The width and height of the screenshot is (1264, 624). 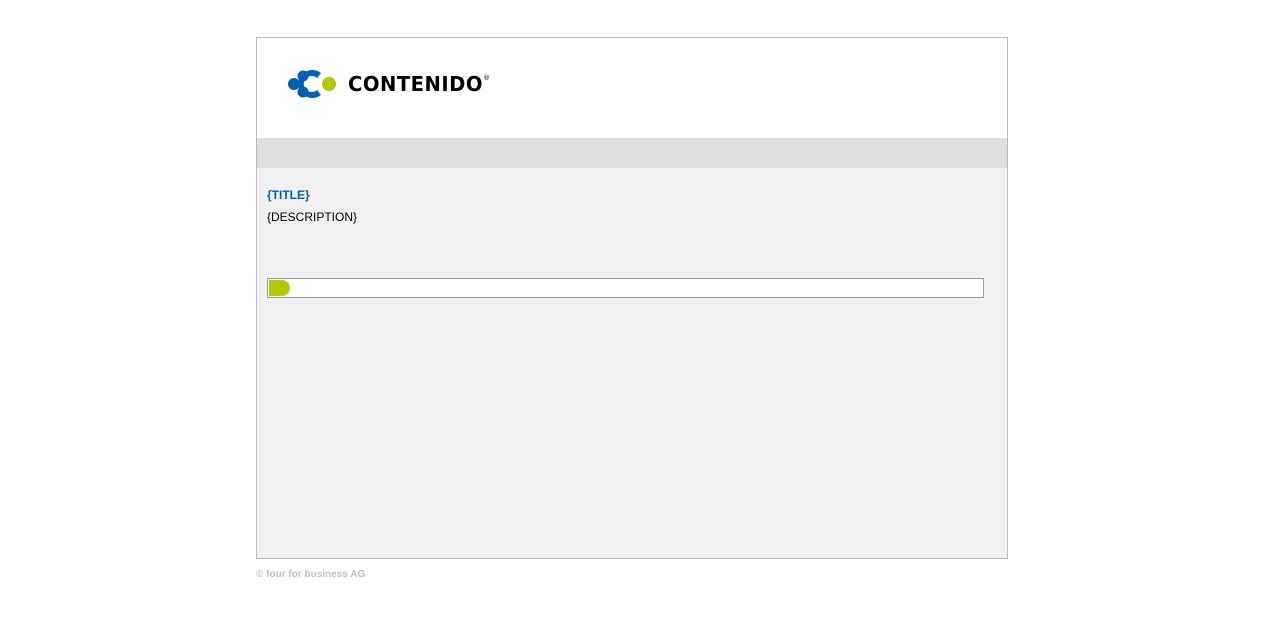 What do you see at coordinates (632, 153) in the screenshot?
I see `nav-bar` at bounding box center [632, 153].